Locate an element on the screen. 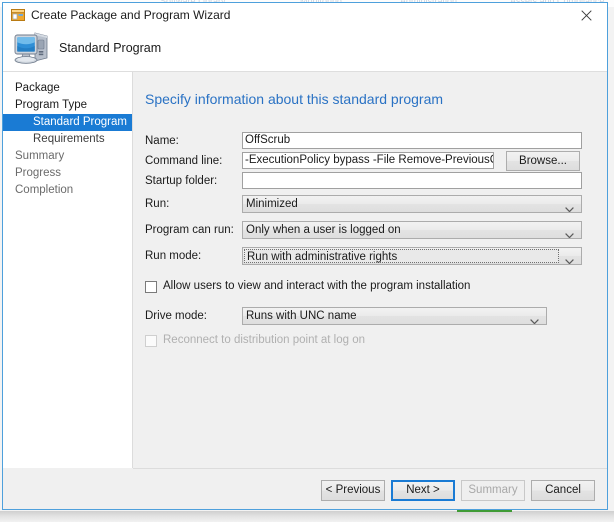 The image size is (614, 522). sidebar-item-standard-program: Standard Program is located at coordinates (67, 122).